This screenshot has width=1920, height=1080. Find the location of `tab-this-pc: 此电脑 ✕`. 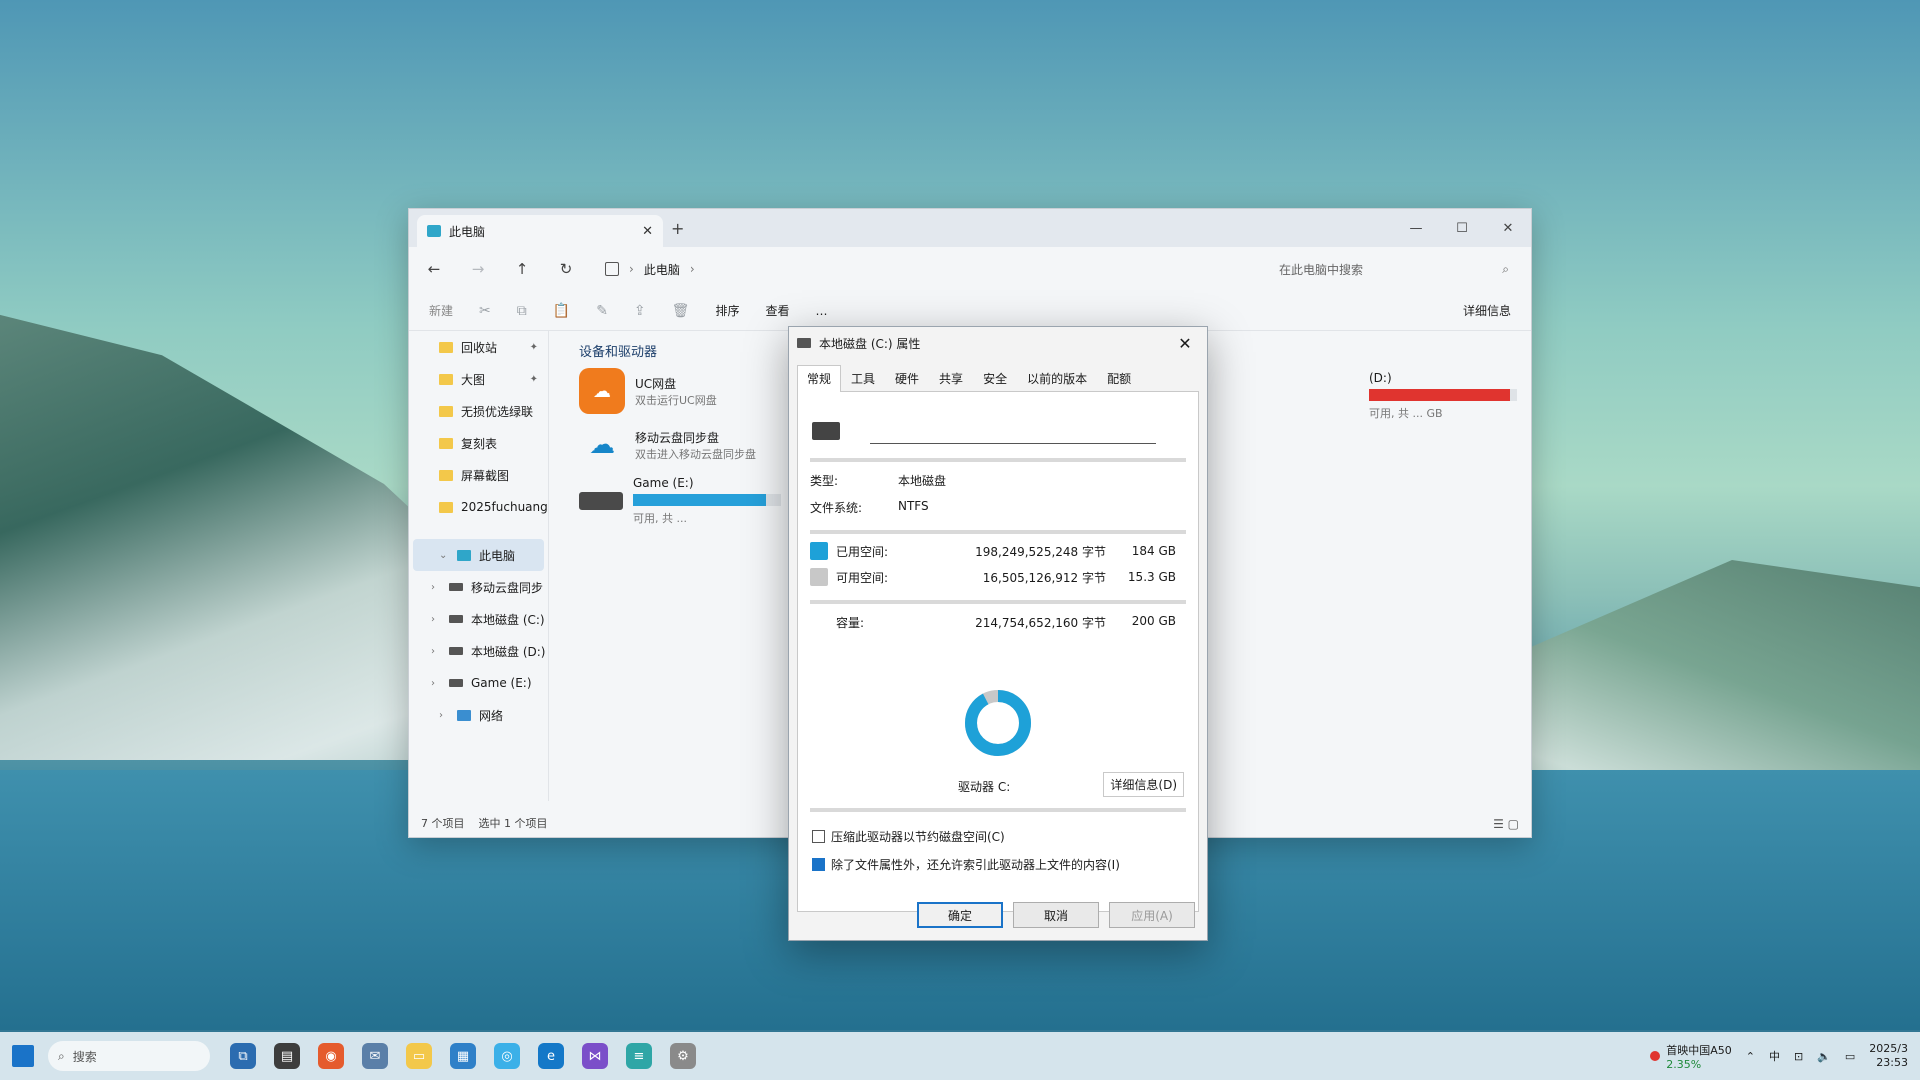

tab-this-pc: 此电脑 ✕ is located at coordinates (540, 231).